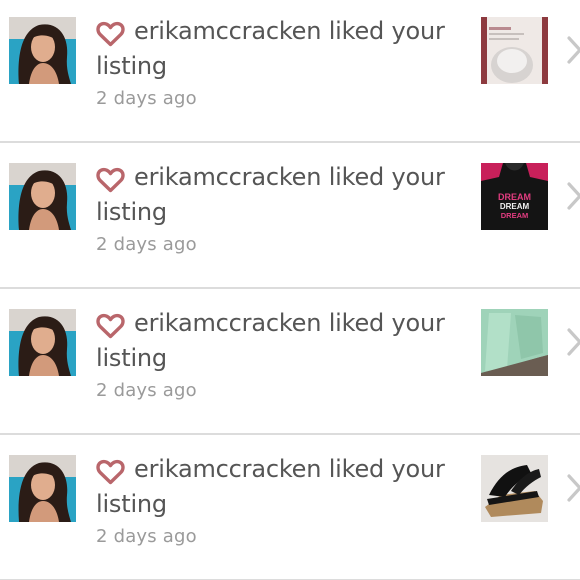 The height and width of the screenshot is (580, 580). I want to click on listing-thumbnail: DREAM DREAM DREAM, so click(514, 196).